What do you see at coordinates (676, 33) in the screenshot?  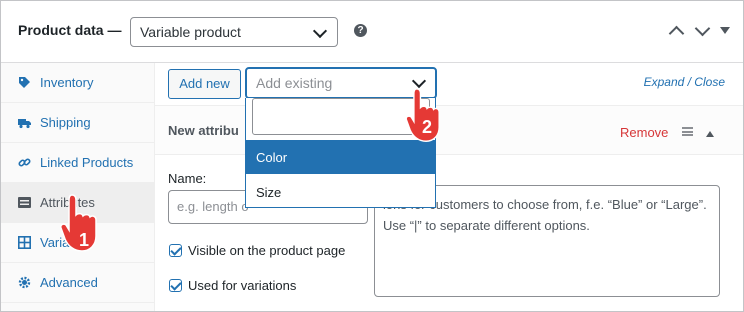 I see `move-up-icon` at bounding box center [676, 33].